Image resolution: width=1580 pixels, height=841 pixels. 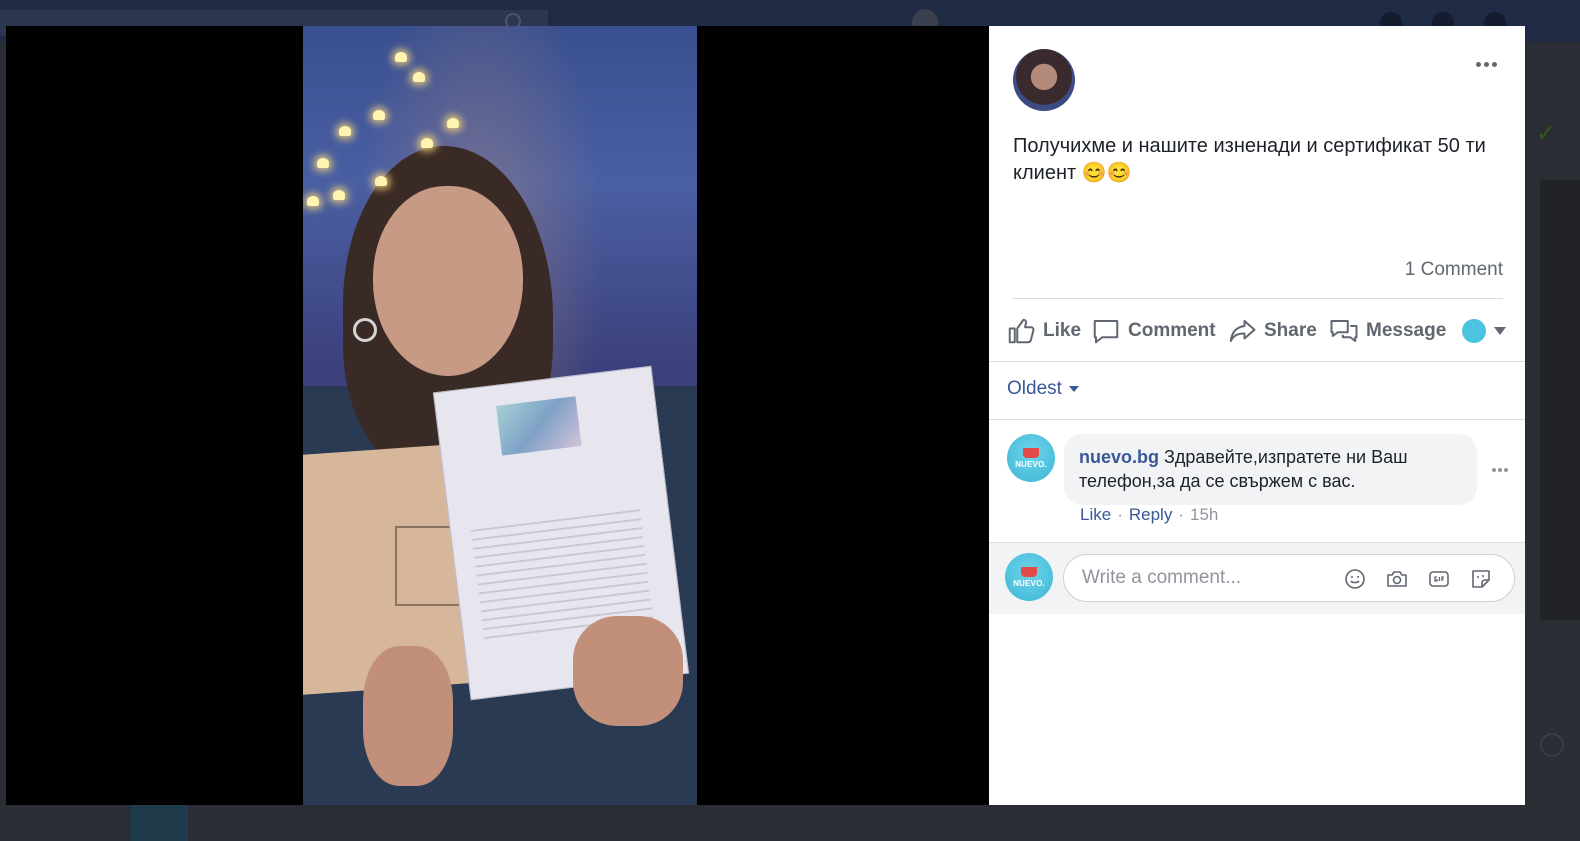 I want to click on post-options-icon, so click(x=1490, y=64).